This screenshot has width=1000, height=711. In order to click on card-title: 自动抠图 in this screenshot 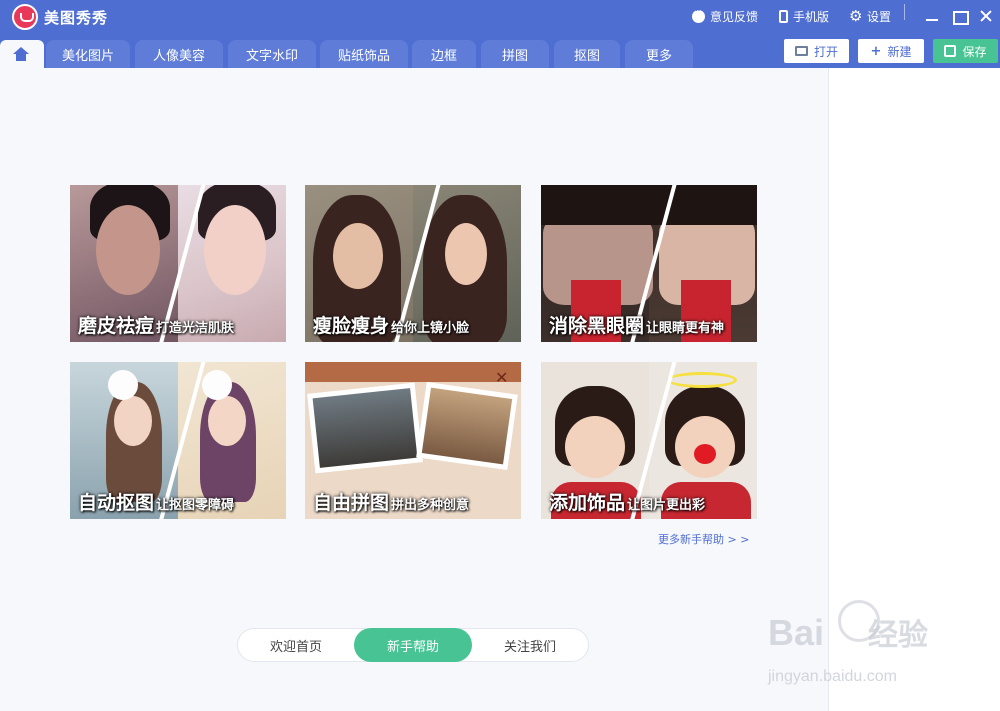, I will do `click(116, 503)`.